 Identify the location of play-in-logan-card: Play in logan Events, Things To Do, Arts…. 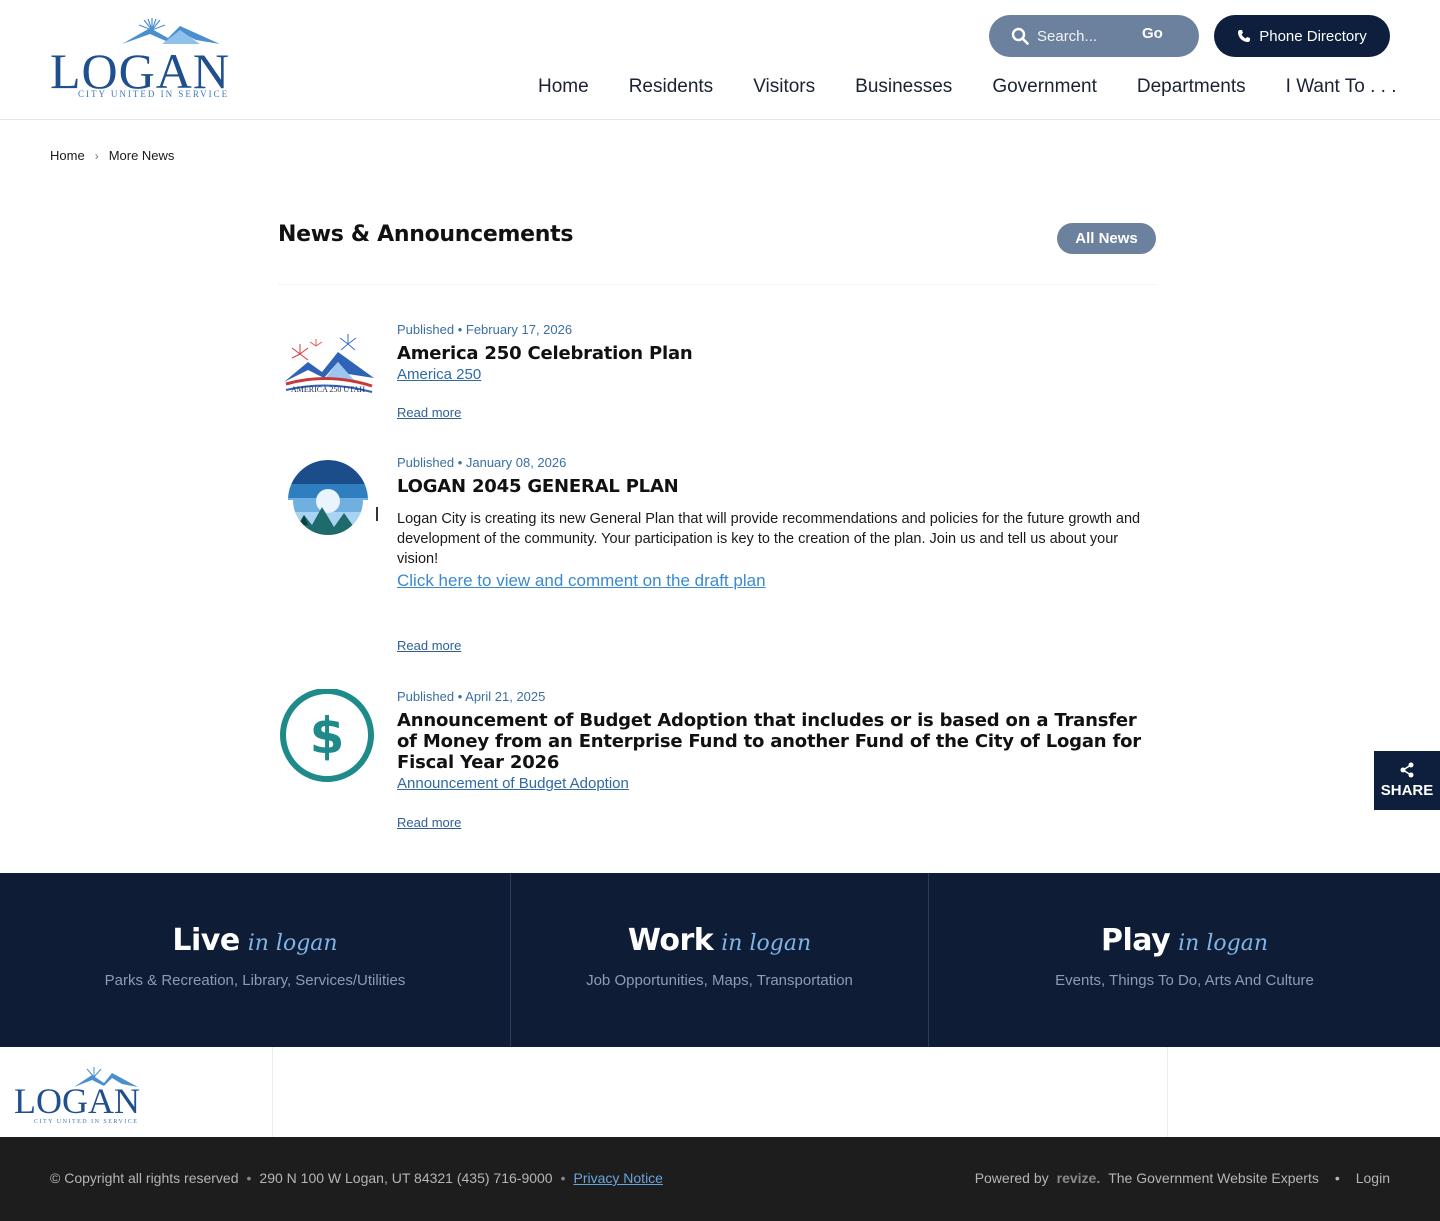
(1184, 960).